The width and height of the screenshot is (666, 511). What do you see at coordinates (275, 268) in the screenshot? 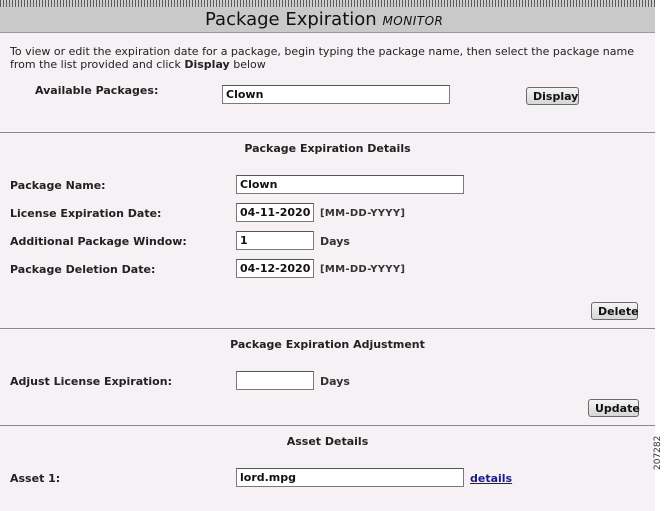
I see `deletion-date-input` at bounding box center [275, 268].